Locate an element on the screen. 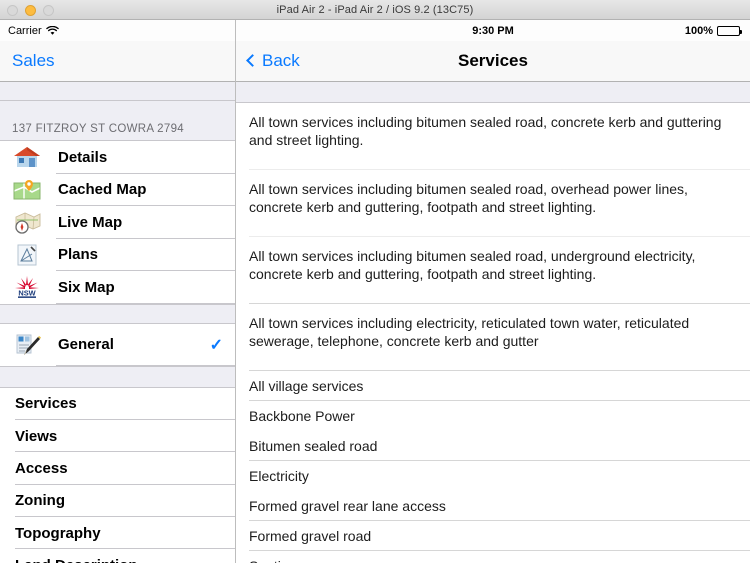 Image resolution: width=750 pixels, height=563 pixels. battery-status: 100% is located at coordinates (713, 30).